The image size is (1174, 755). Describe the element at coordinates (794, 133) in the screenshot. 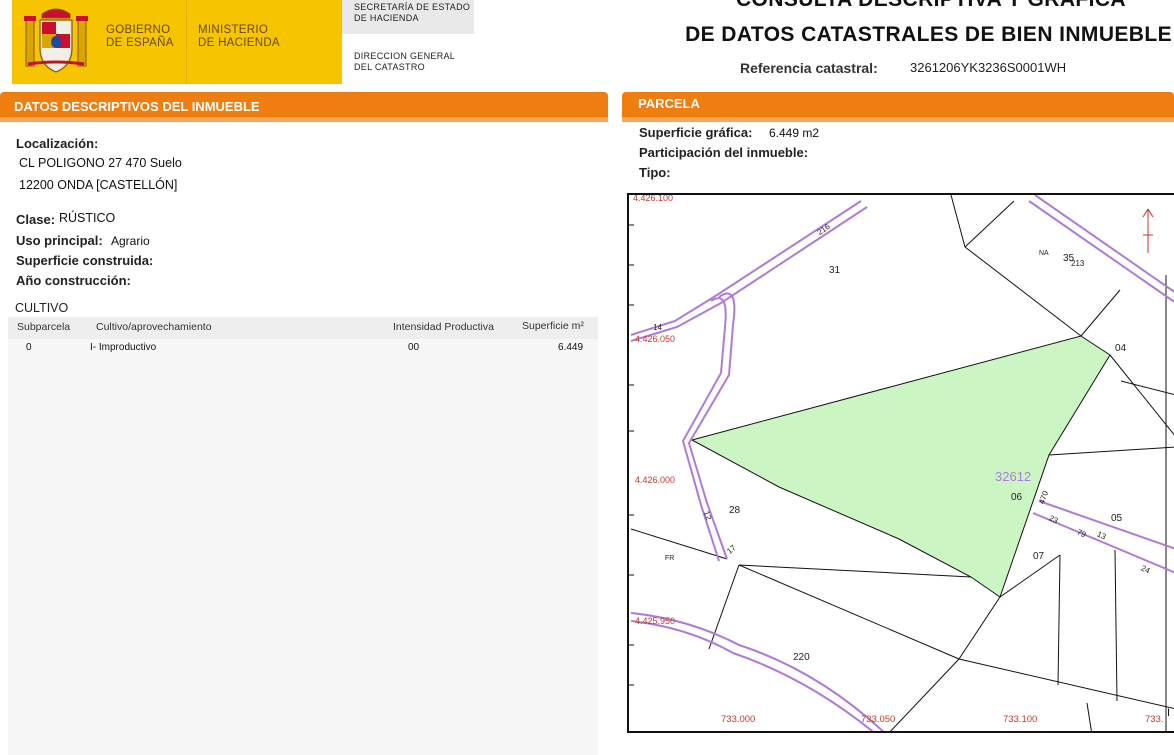

I see `superficie-grafica-value: 6.449 m2` at that location.